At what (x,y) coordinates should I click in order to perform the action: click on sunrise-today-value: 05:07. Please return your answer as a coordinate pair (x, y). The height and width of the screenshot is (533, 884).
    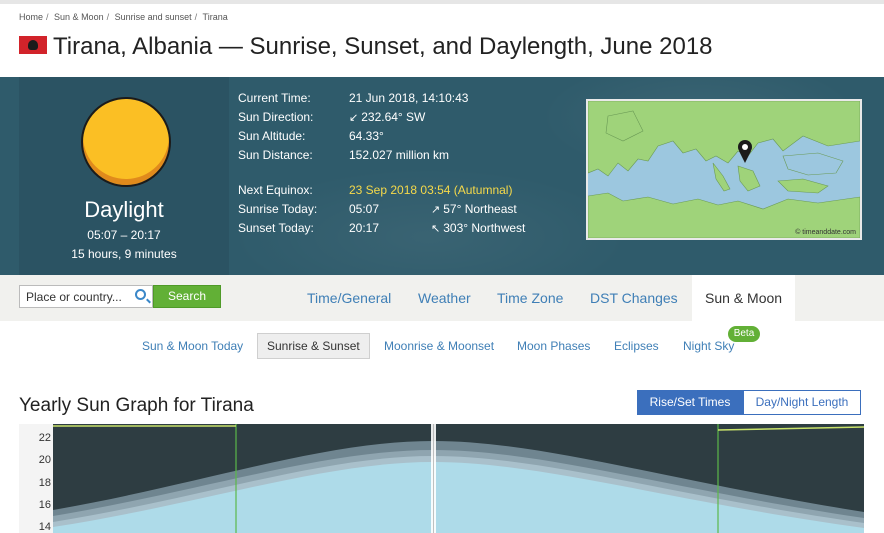
    Looking at the image, I should click on (364, 209).